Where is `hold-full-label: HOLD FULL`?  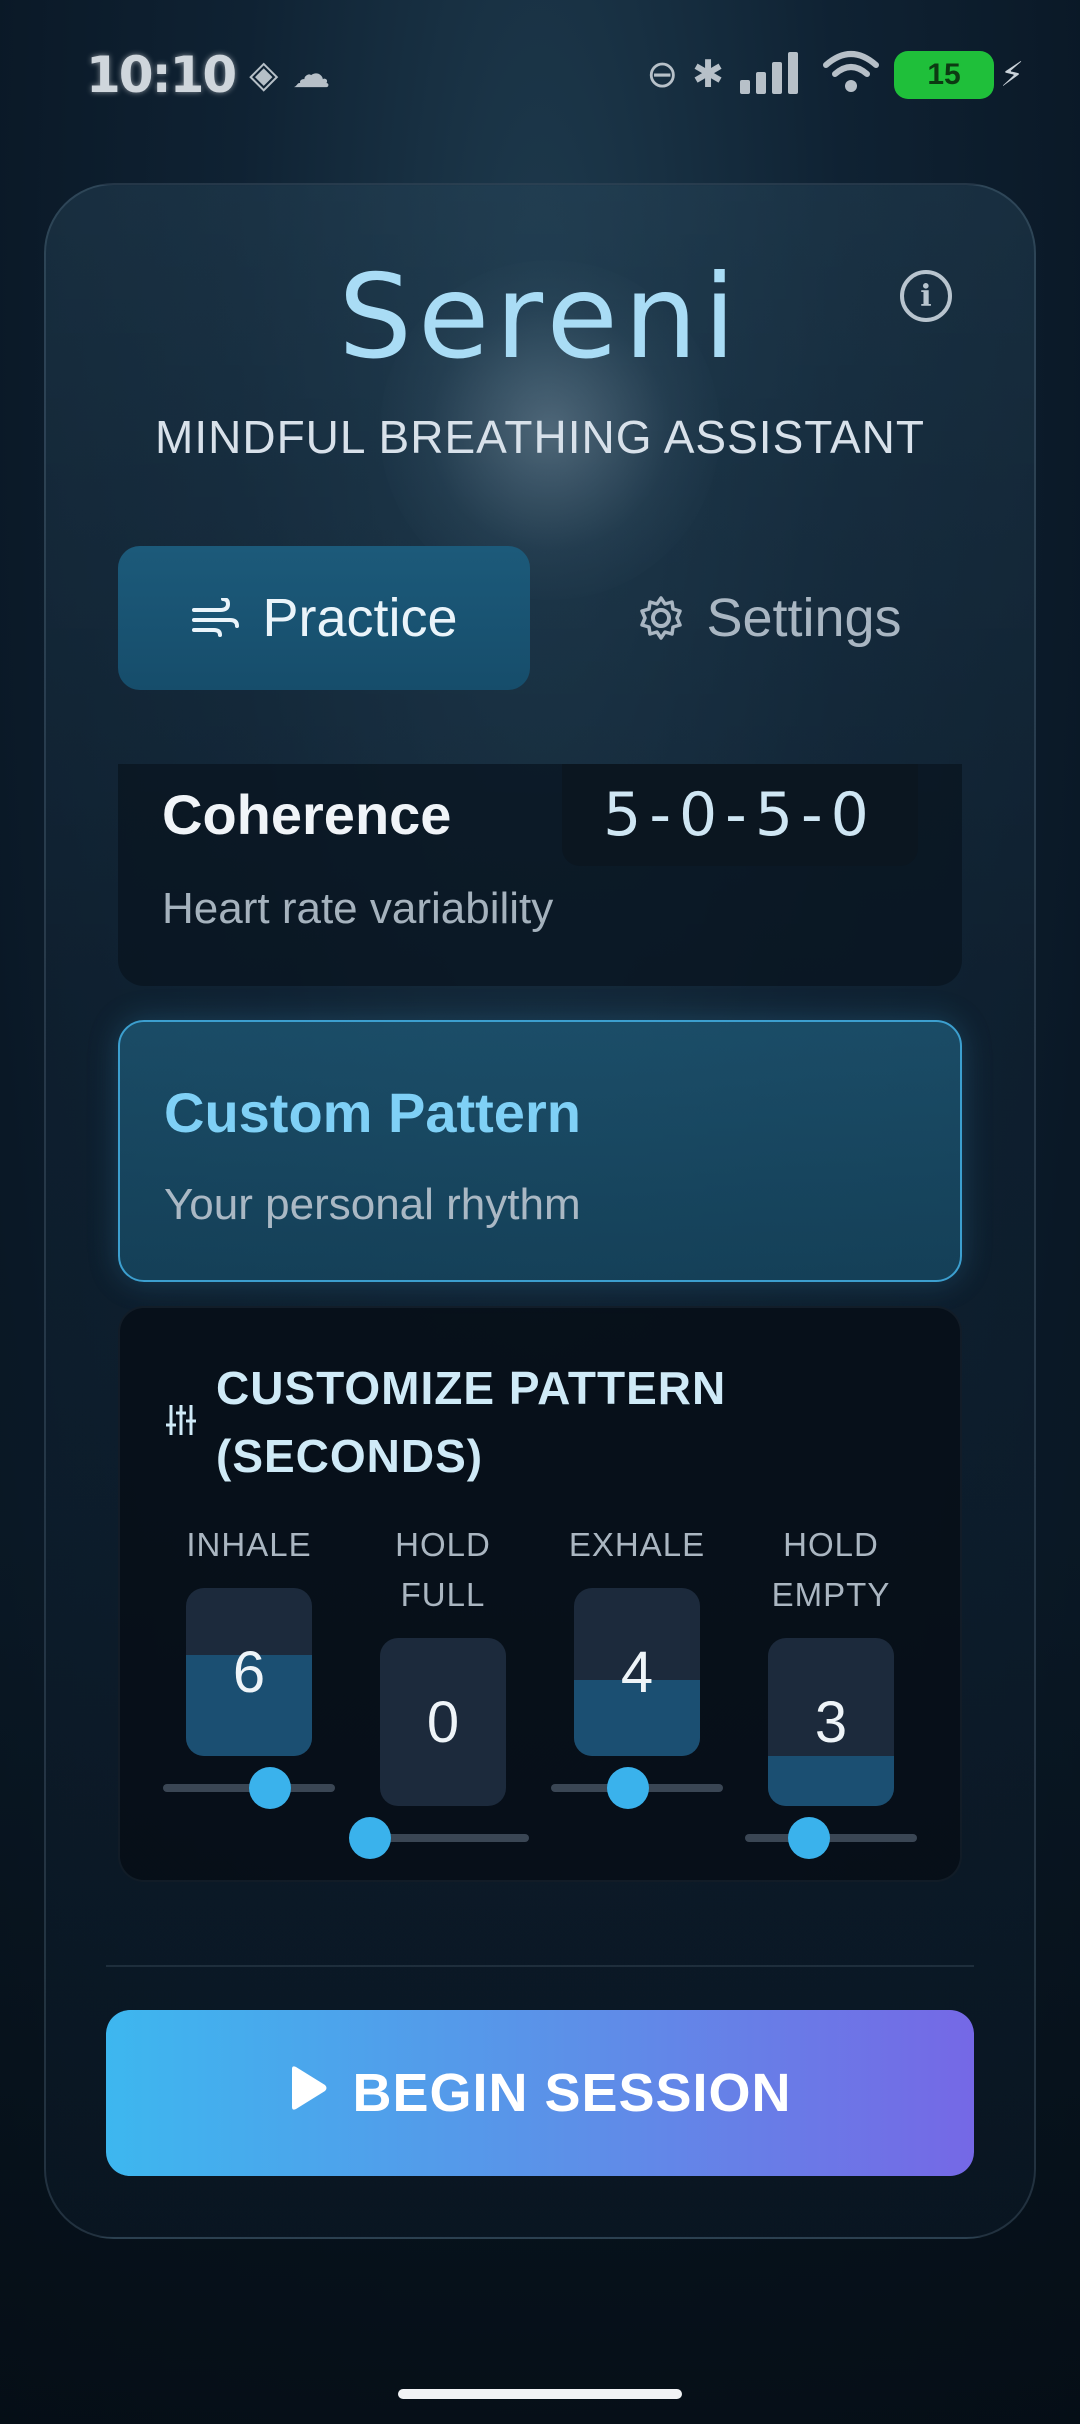 hold-full-label: HOLD FULL is located at coordinates (443, 1570).